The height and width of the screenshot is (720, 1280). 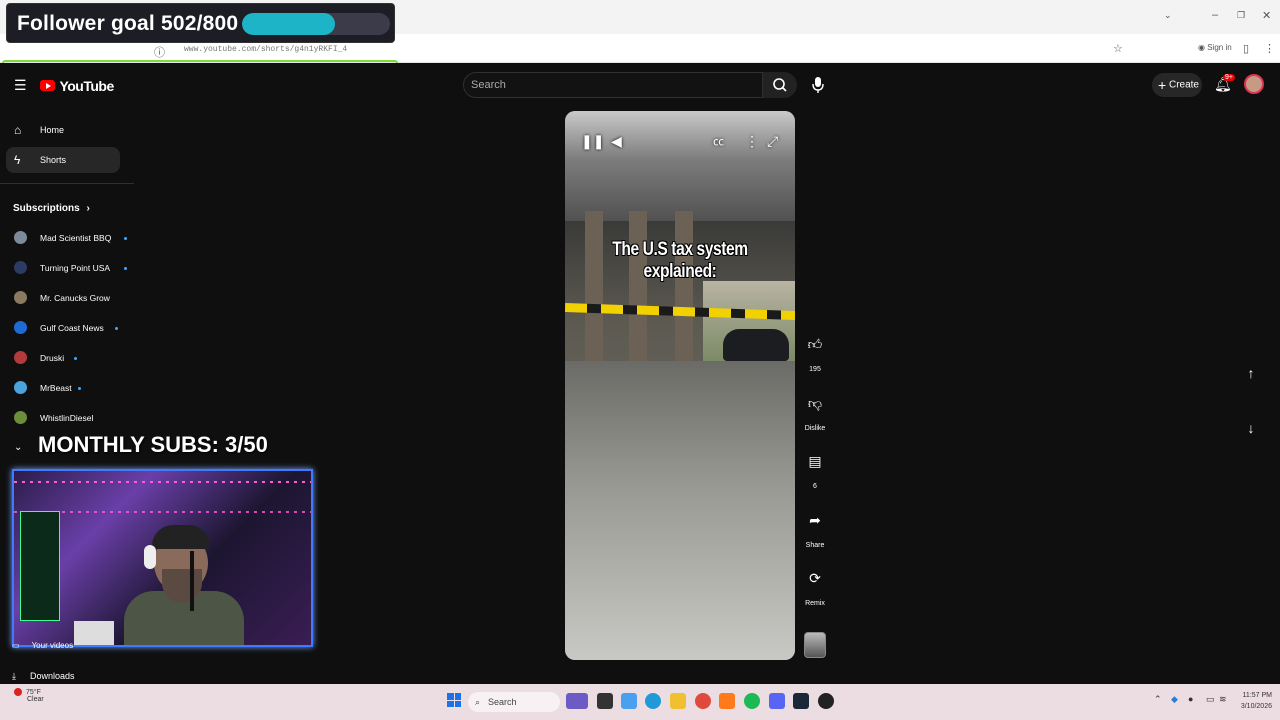 I want to click on sidebar-item-shorts: ϟ Shorts, so click(x=63, y=160).